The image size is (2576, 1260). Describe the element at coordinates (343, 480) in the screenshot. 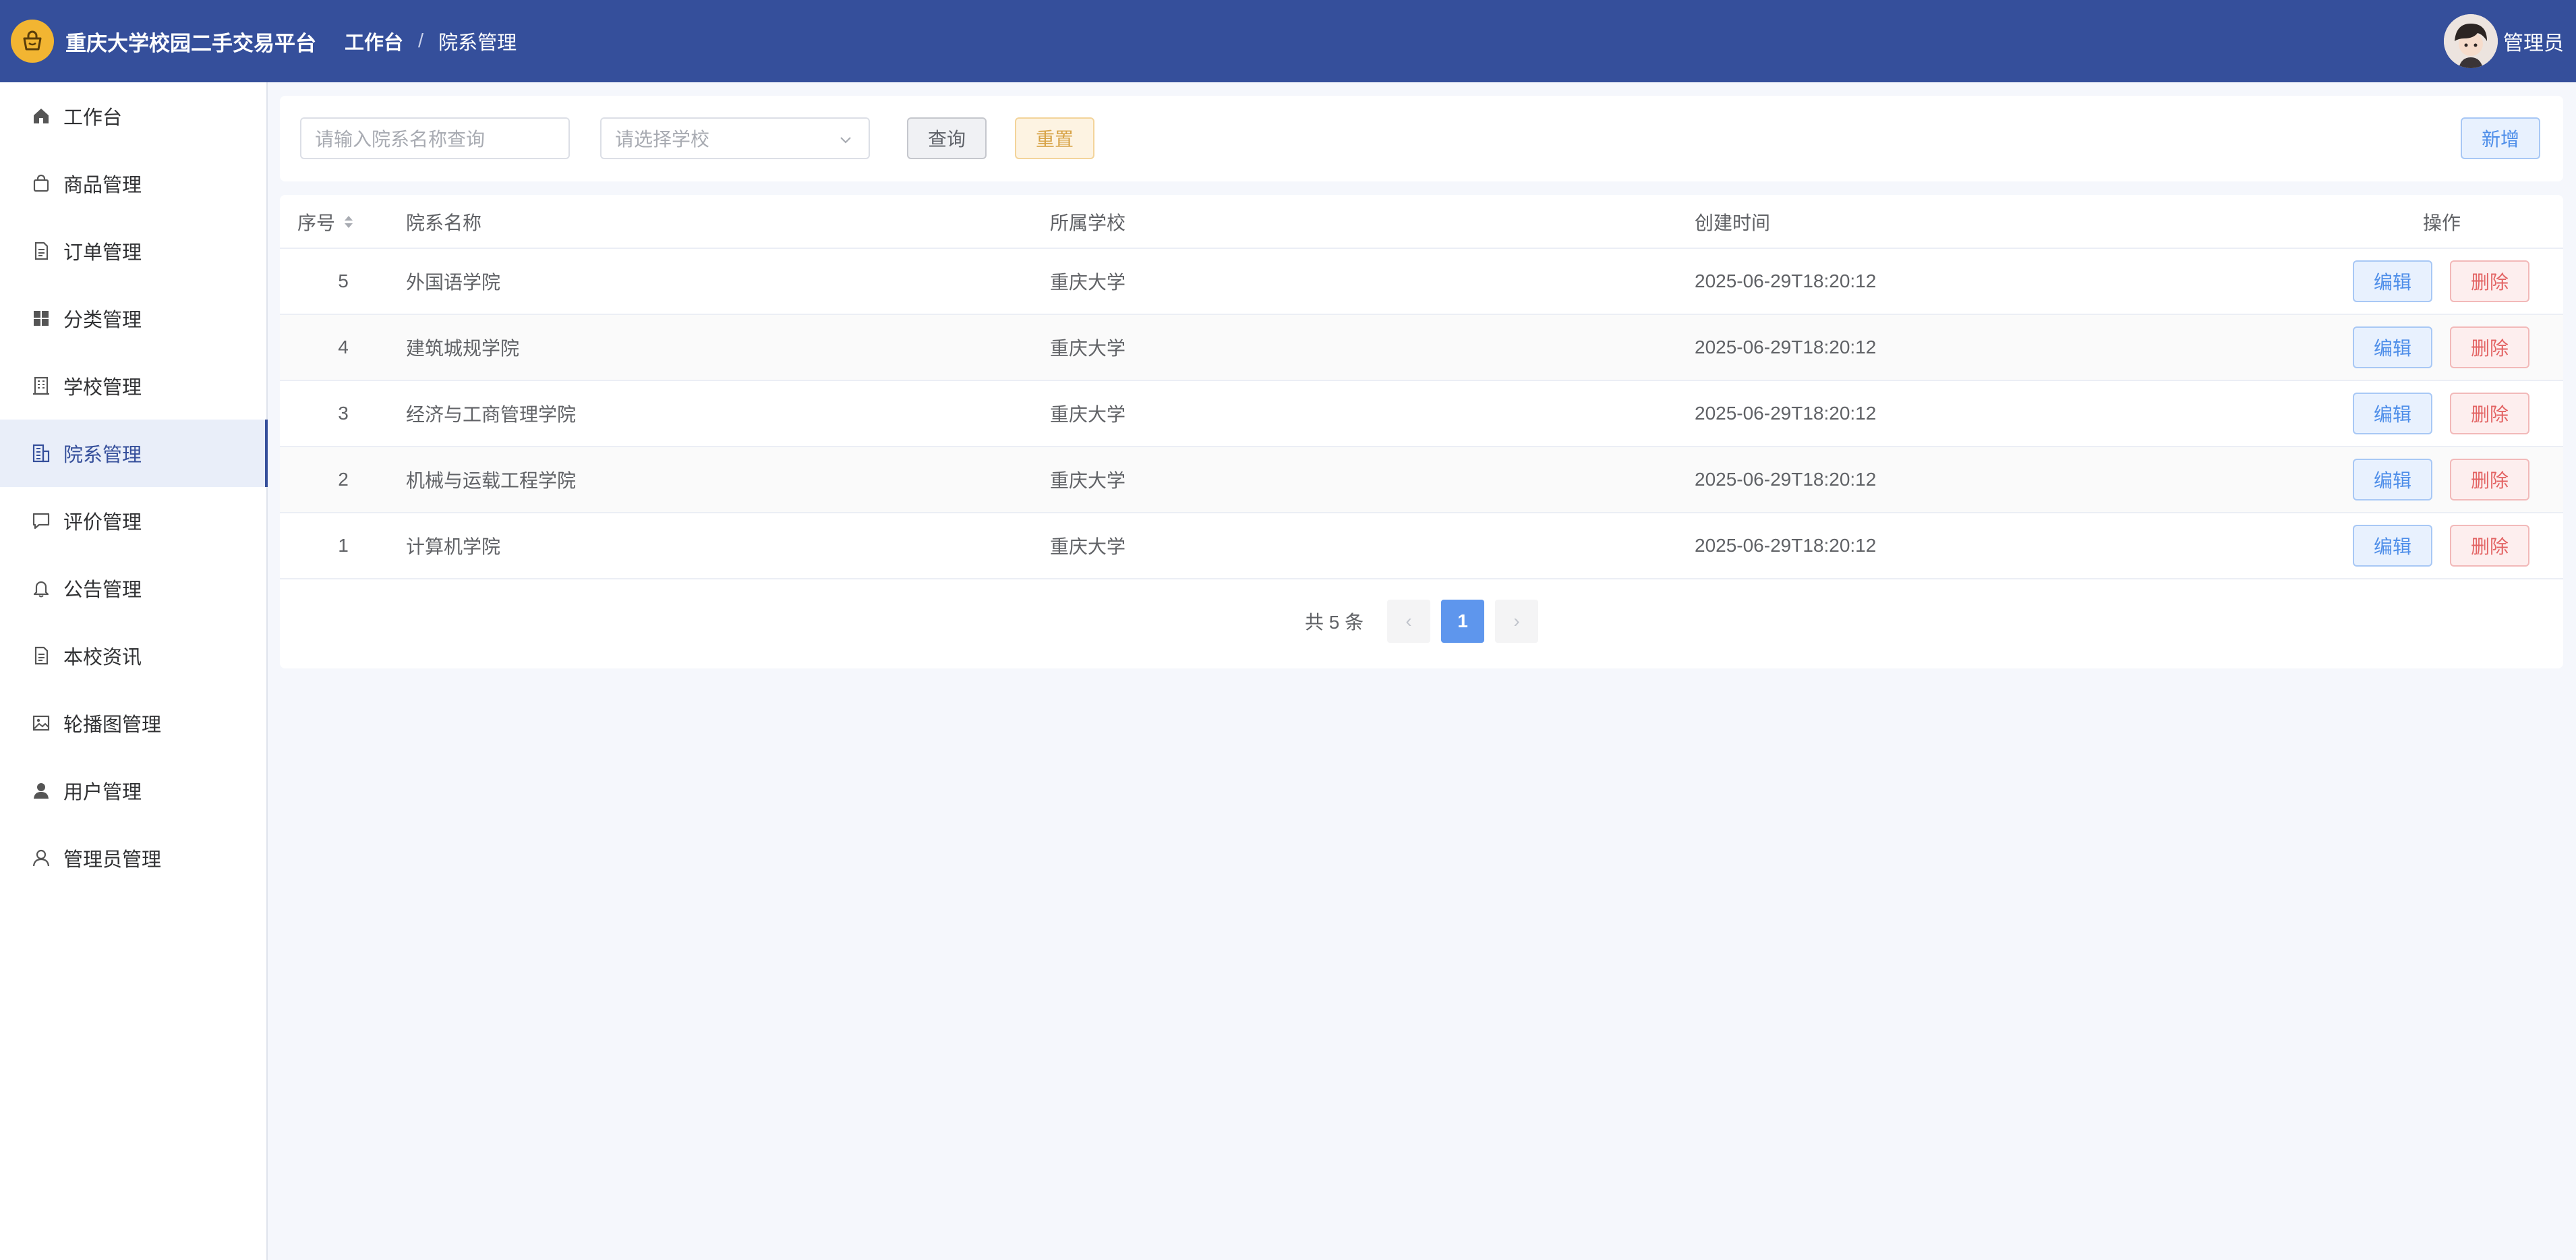

I see `cell-index: 2` at that location.